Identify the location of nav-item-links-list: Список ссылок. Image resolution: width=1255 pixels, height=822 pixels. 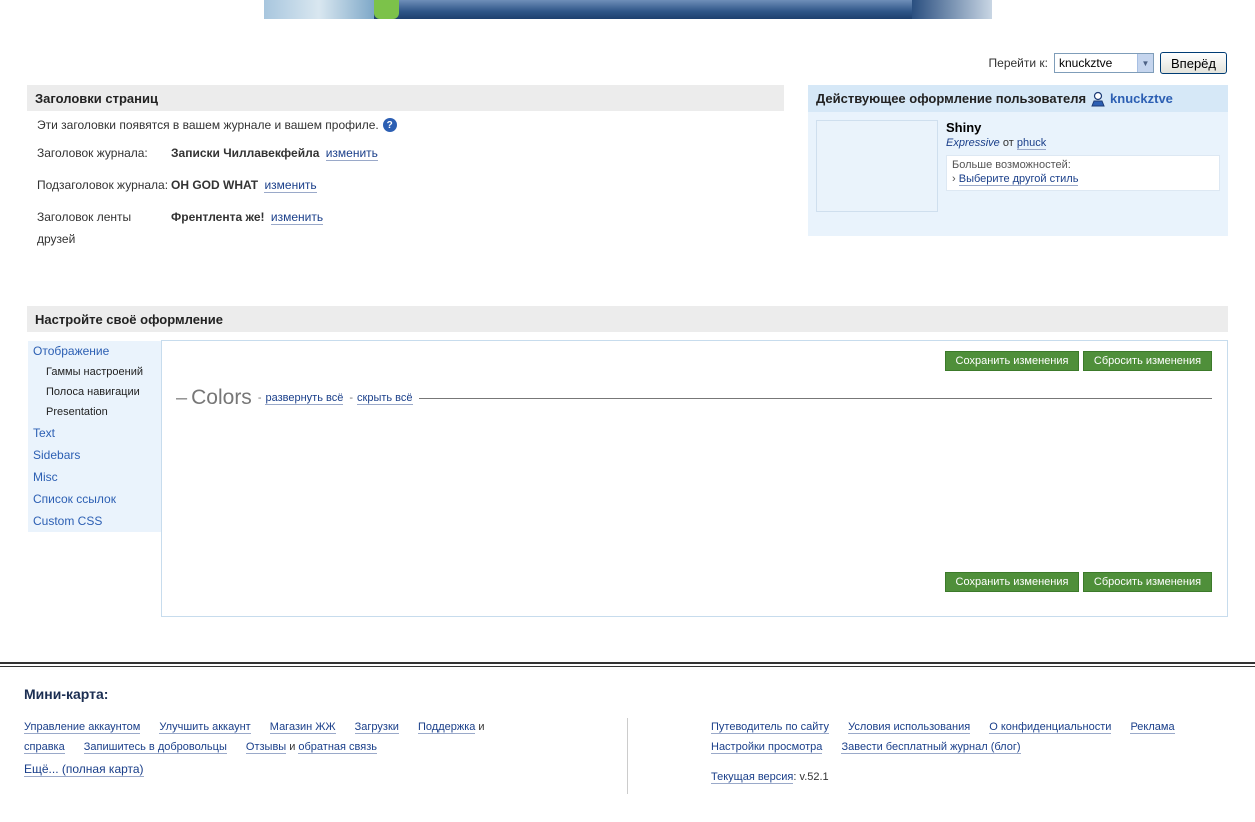
(74, 499).